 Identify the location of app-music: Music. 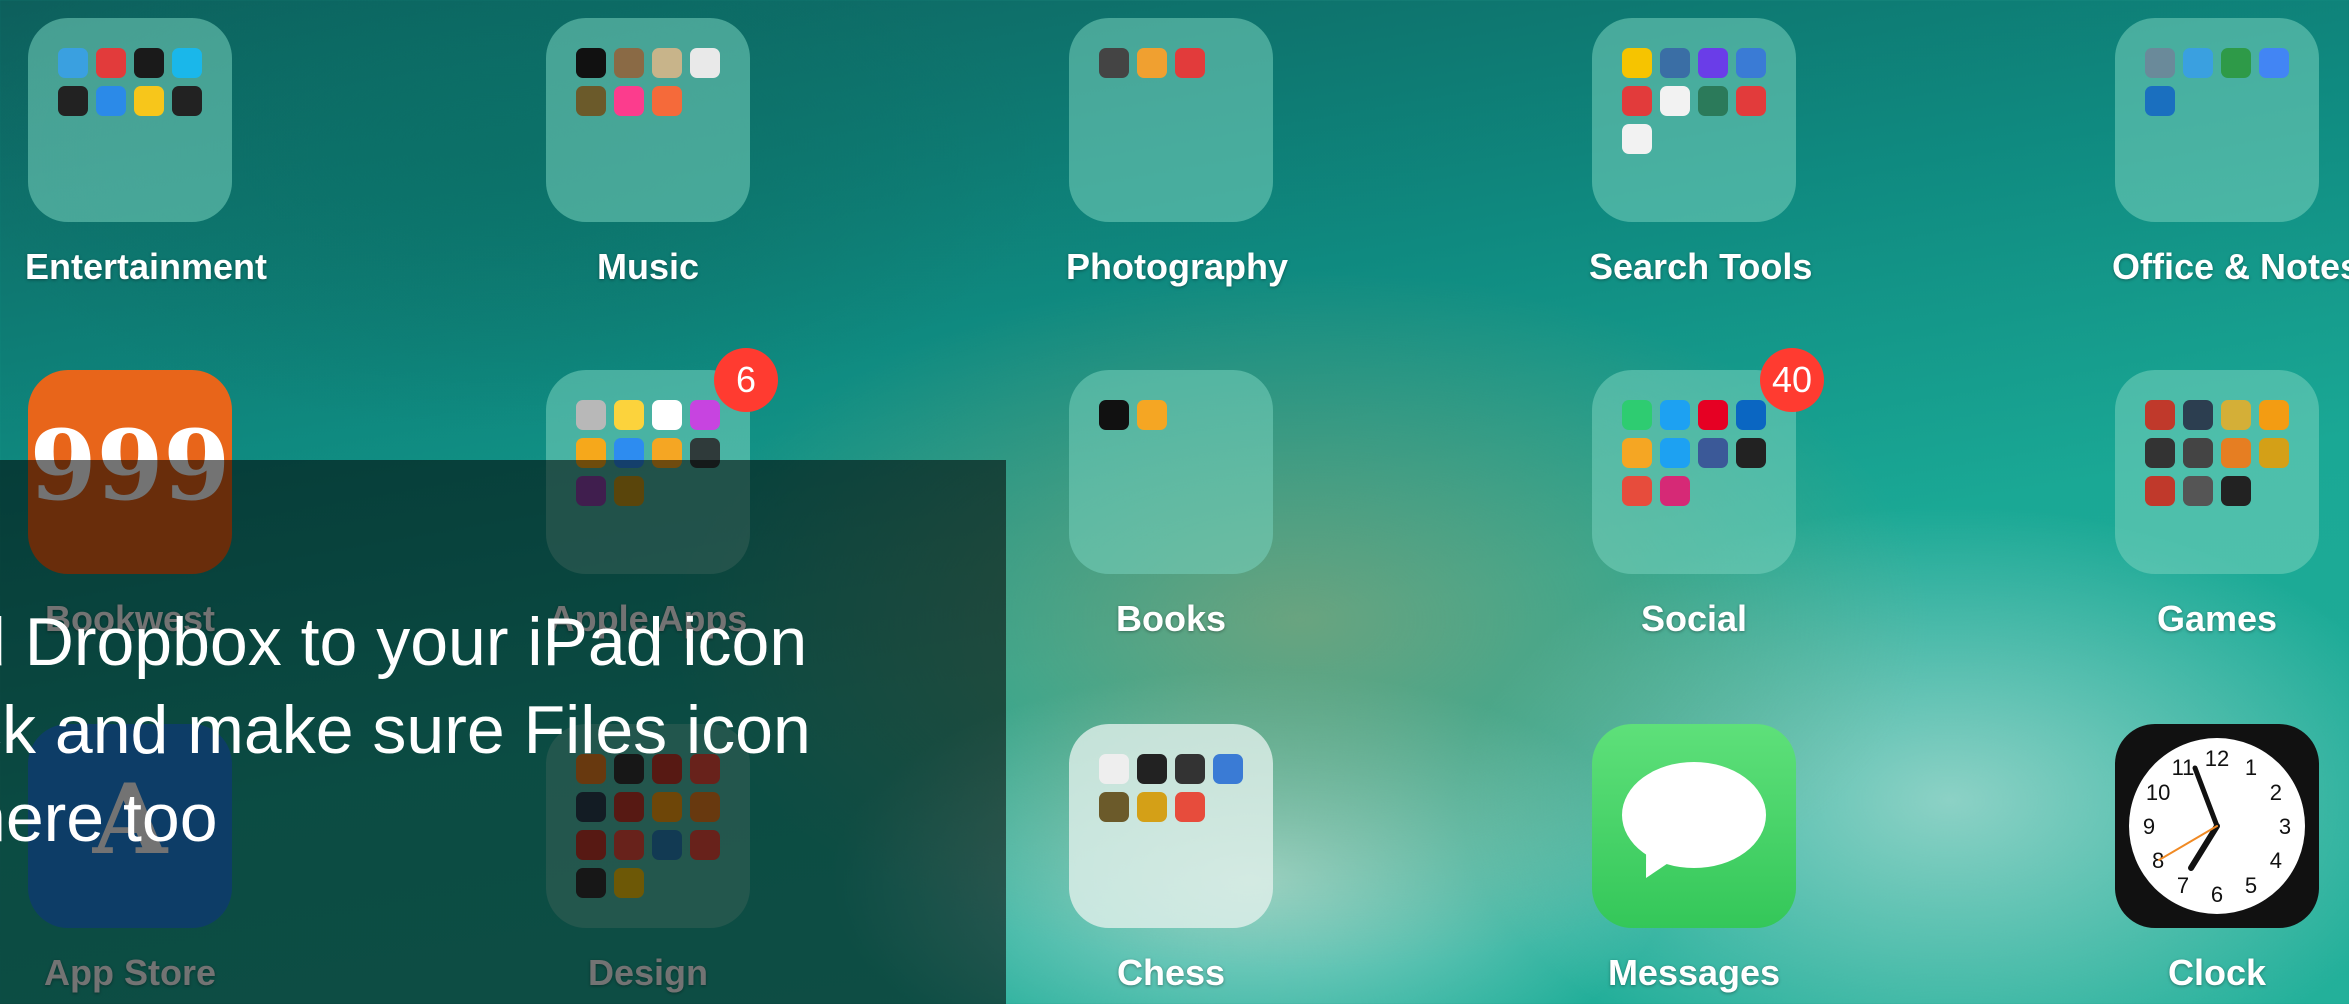
(648, 153).